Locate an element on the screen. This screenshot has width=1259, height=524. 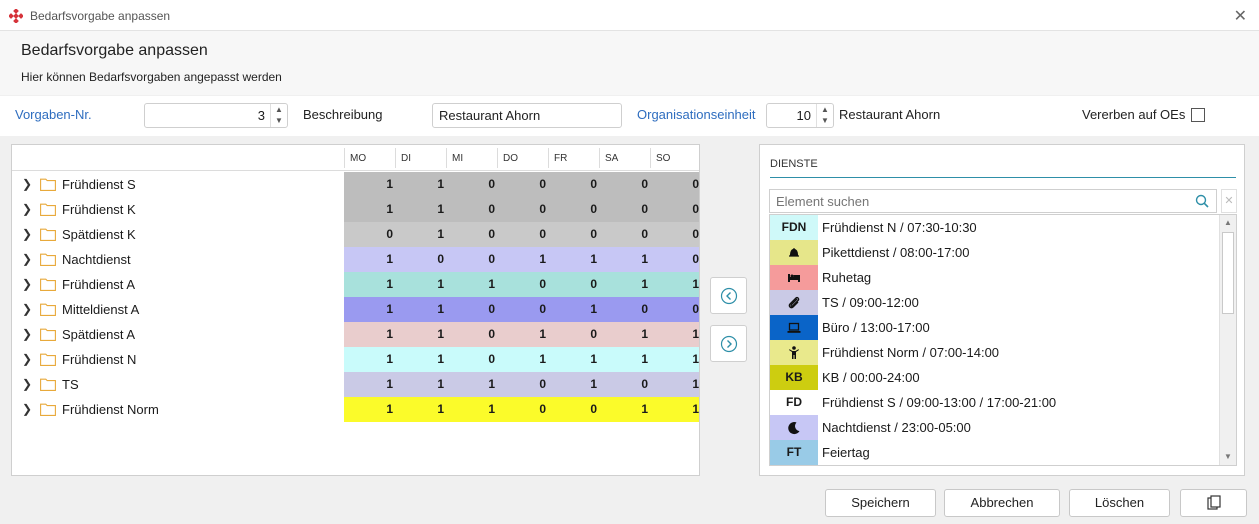
vorgaben-label: Vorgaben-Nr. is located at coordinates (53, 114).